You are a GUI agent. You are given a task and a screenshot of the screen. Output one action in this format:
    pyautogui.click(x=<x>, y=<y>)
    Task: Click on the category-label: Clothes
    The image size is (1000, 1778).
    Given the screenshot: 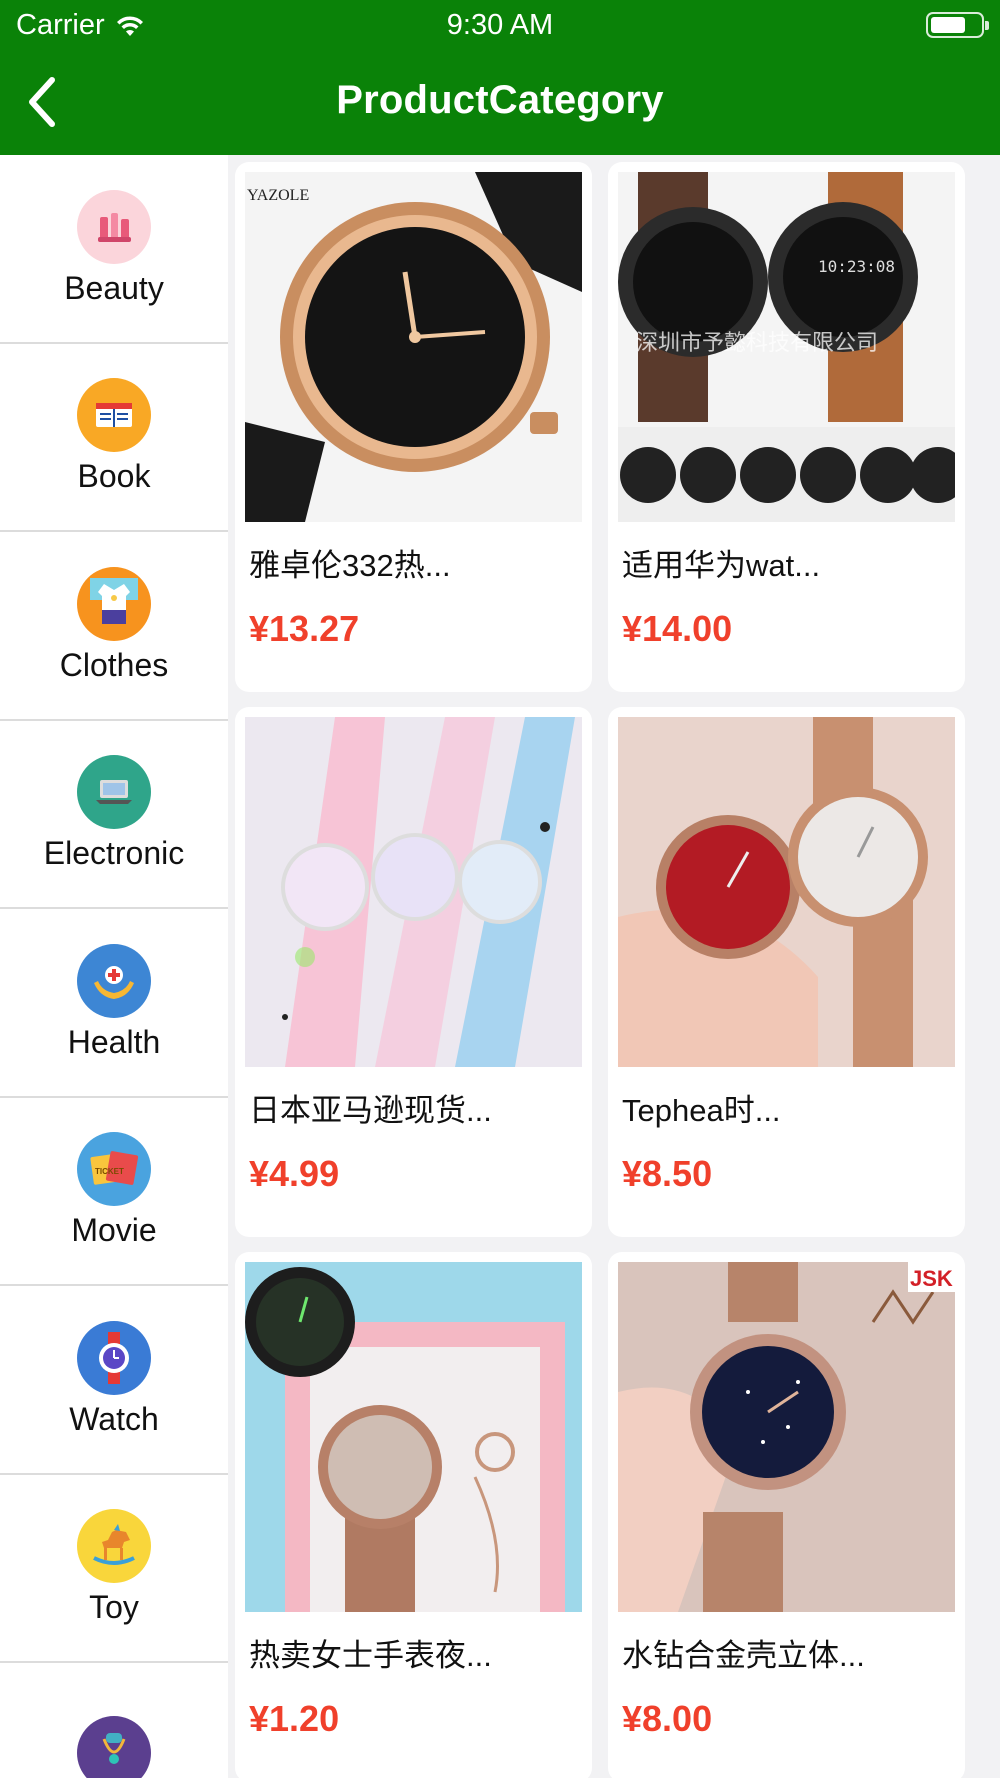 What is the action you would take?
    pyautogui.click(x=114, y=664)
    